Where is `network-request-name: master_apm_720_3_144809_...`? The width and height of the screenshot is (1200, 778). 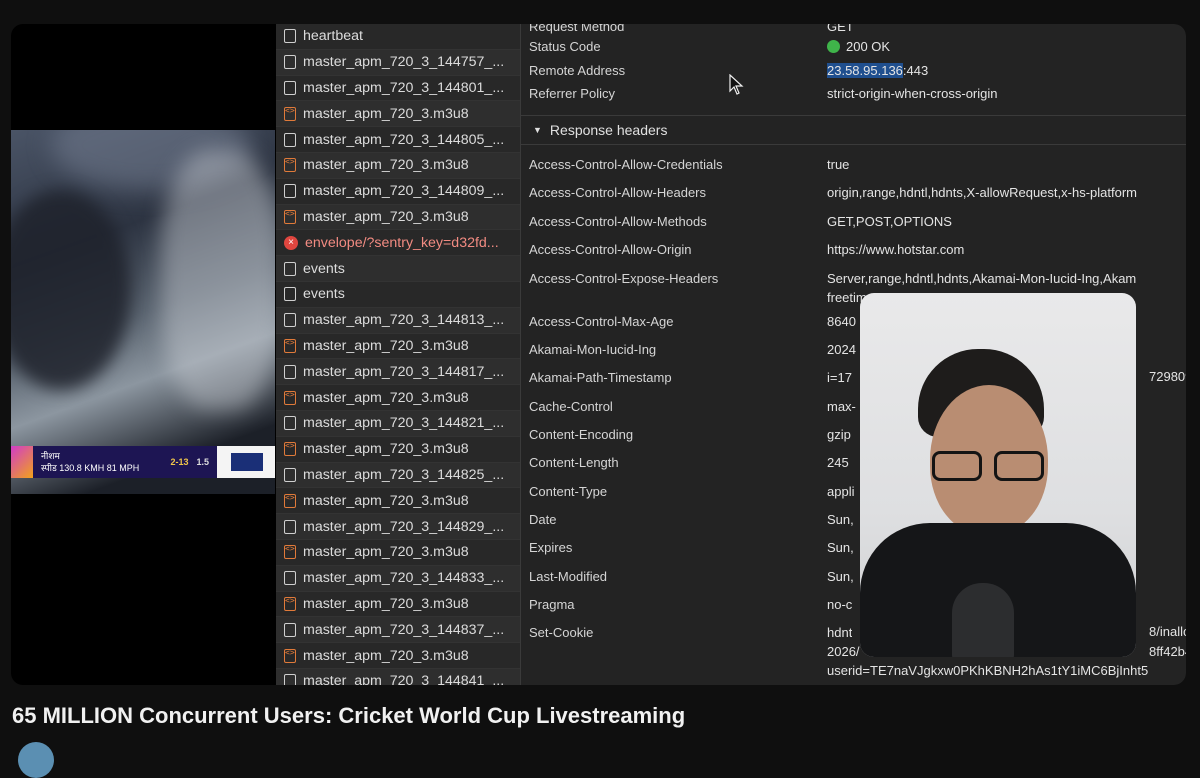 network-request-name: master_apm_720_3_144809_... is located at coordinates (404, 191).